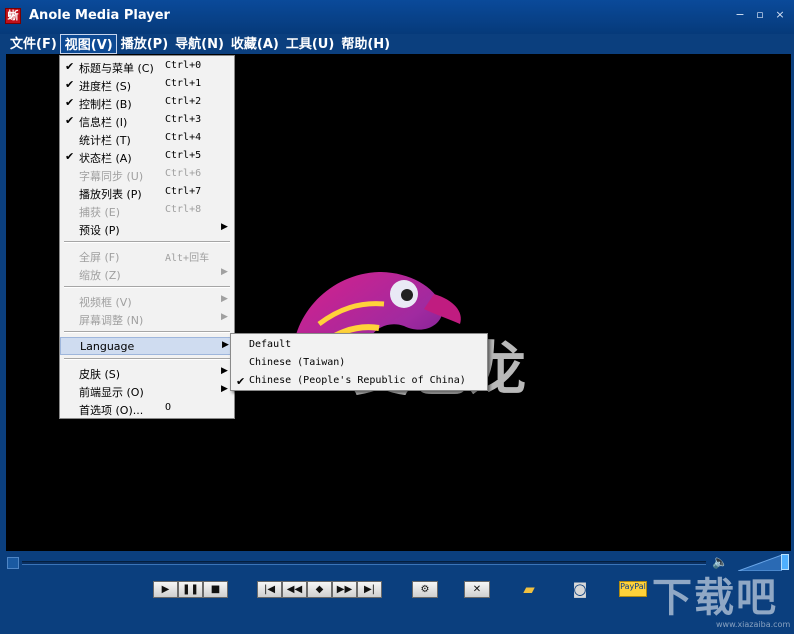 The height and width of the screenshot is (634, 794). What do you see at coordinates (147, 157) in the screenshot?
I see `menu-item-status-bar: ✔ 状态栏 (A) Ctrl+5` at bounding box center [147, 157].